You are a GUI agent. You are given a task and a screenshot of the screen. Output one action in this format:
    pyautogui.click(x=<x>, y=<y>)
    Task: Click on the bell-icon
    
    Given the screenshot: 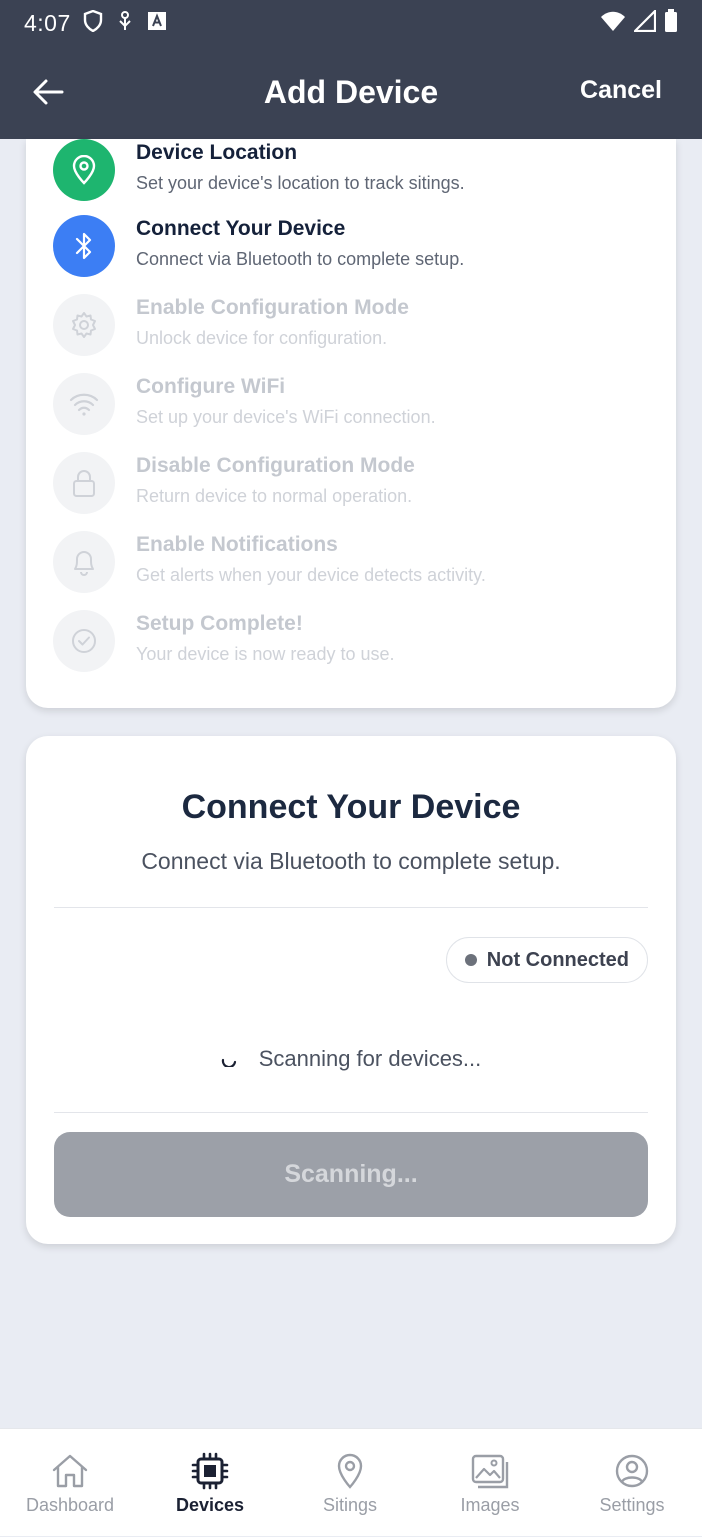 What is the action you would take?
    pyautogui.click(x=84, y=563)
    